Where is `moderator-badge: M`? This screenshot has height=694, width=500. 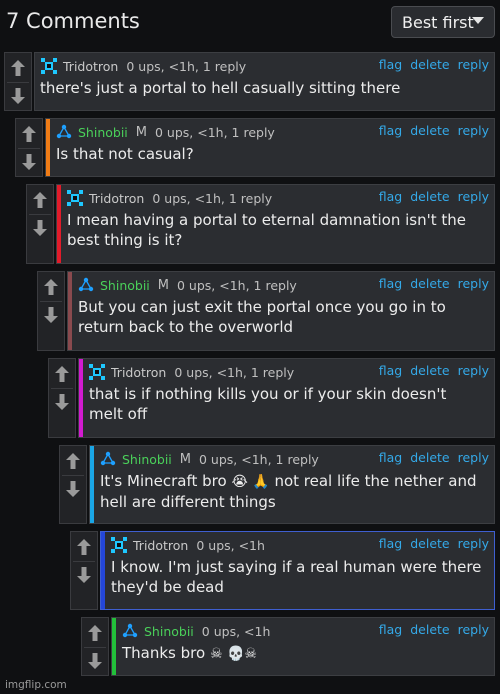 moderator-badge: M is located at coordinates (141, 132).